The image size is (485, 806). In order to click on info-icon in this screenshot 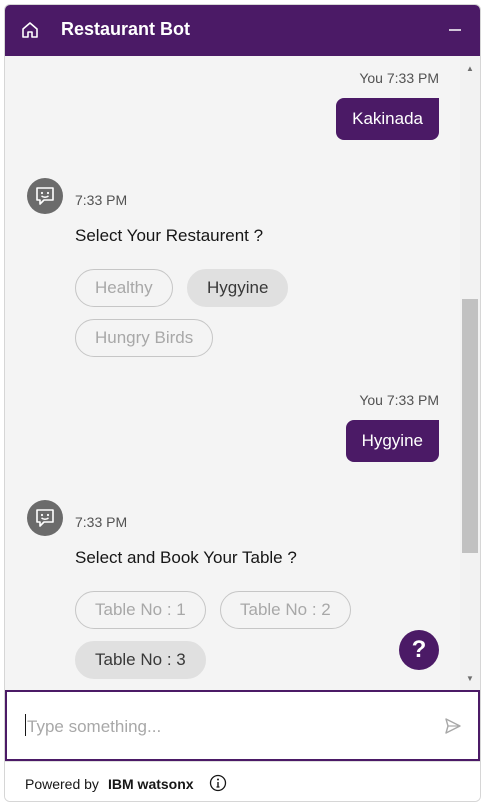, I will do `click(218, 783)`.